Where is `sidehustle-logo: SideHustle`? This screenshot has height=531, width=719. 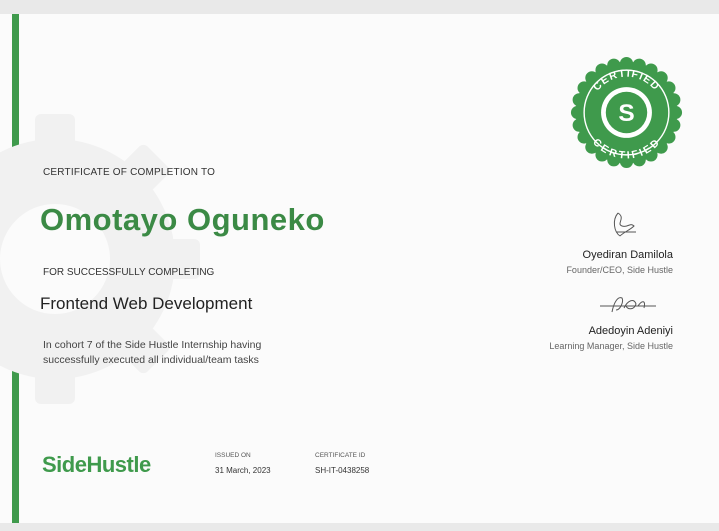 sidehustle-logo: SideHustle is located at coordinates (96, 464).